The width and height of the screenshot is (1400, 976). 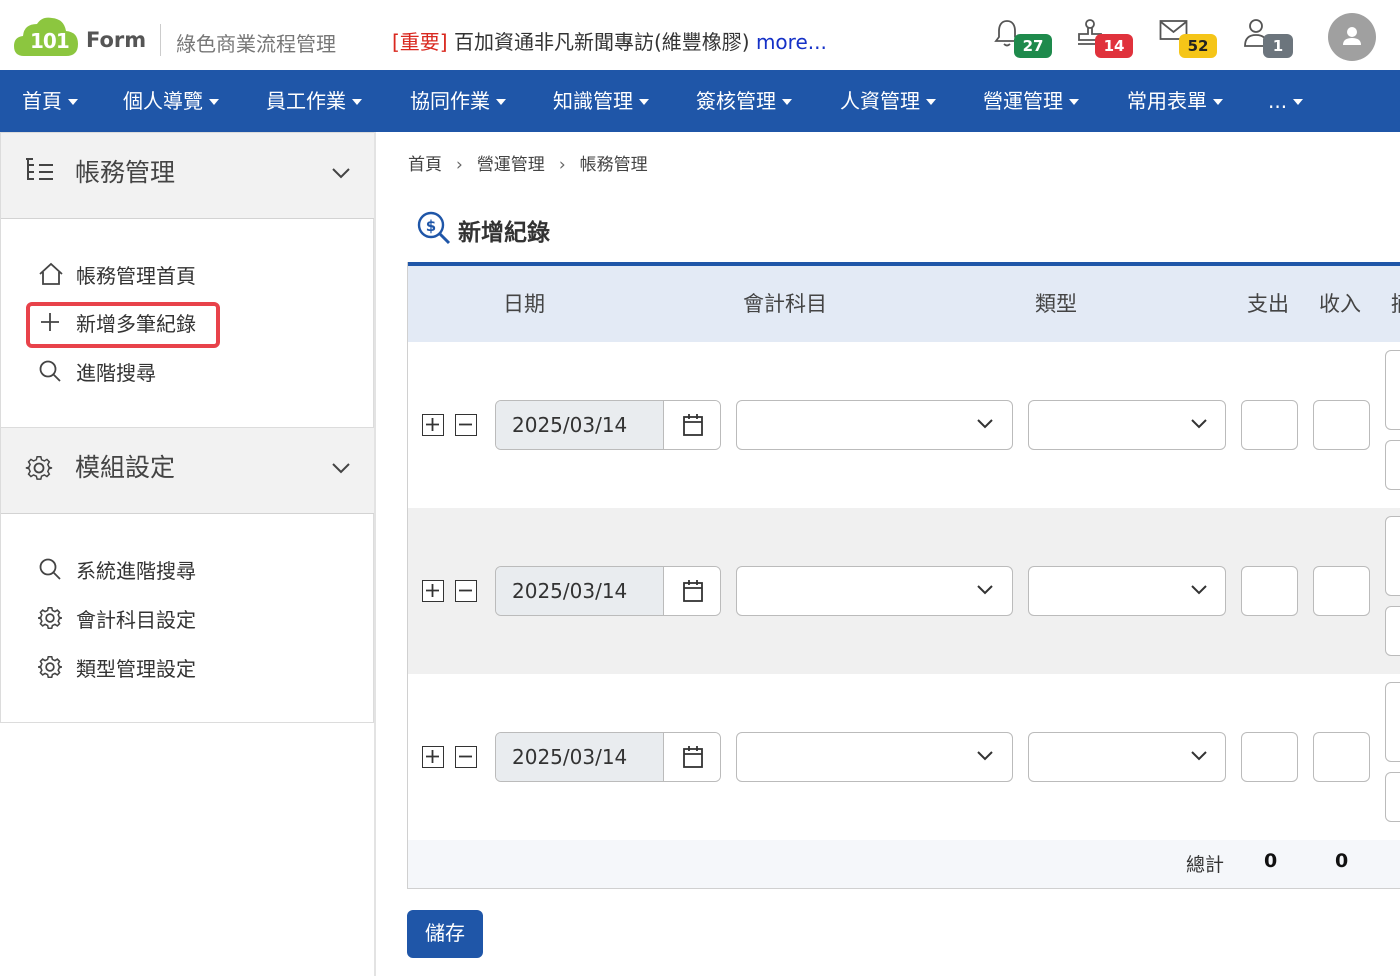 What do you see at coordinates (1342, 861) in the screenshot?
I see `total-income: 0` at bounding box center [1342, 861].